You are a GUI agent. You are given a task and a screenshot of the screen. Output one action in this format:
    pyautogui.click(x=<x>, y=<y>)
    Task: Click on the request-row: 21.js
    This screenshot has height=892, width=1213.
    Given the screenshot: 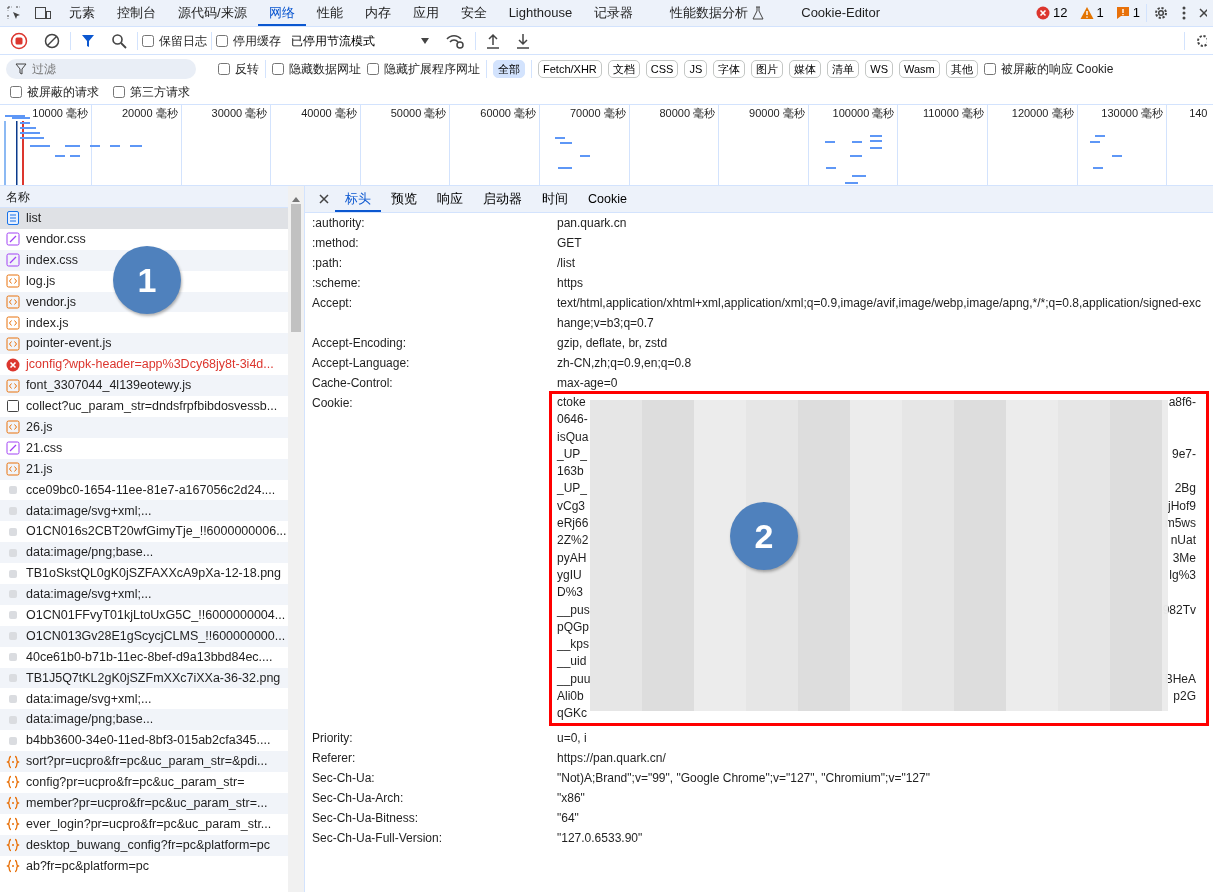 What is the action you would take?
    pyautogui.click(x=29, y=469)
    